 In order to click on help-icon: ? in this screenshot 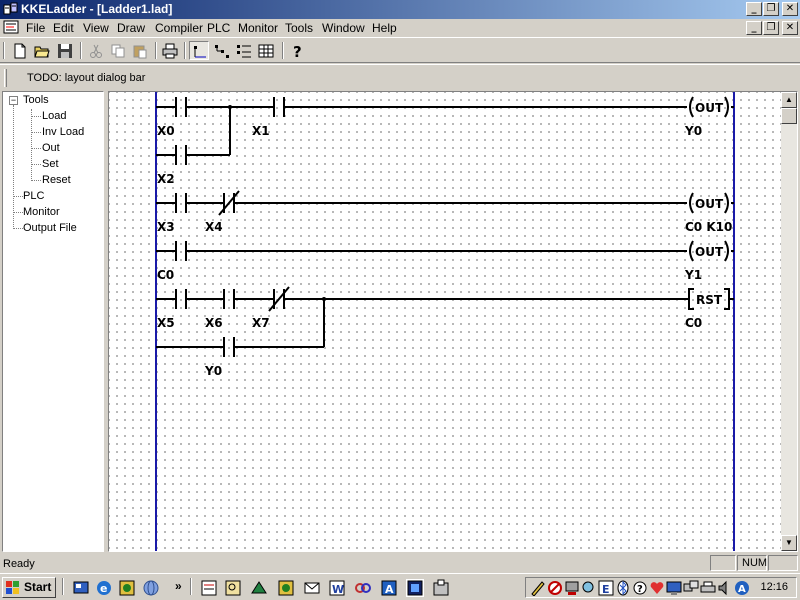, I will do `click(297, 51)`.